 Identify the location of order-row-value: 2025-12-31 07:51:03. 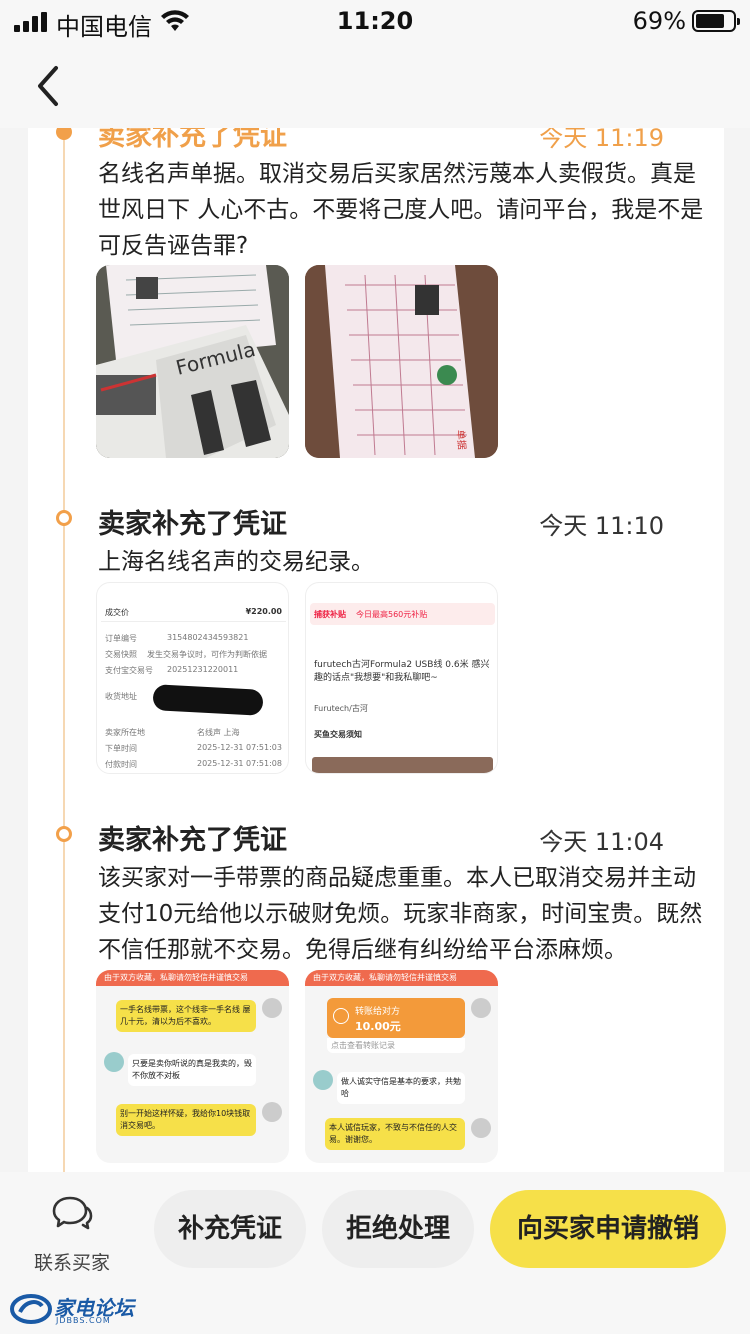
(239, 747).